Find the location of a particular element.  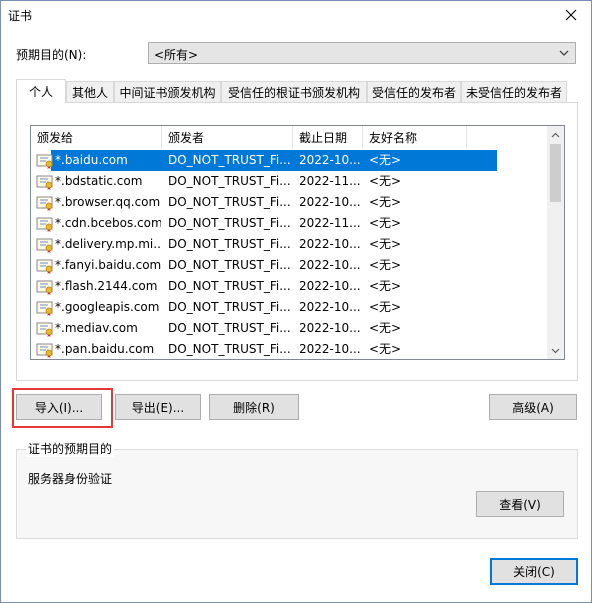

cell-issued-to: *.pan.baidu.com is located at coordinates (105, 349).